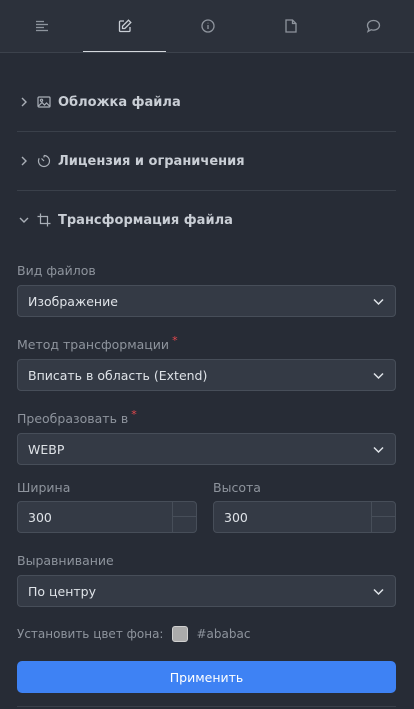 This screenshot has width=414, height=709. What do you see at coordinates (44, 487) in the screenshot?
I see `width-label: Ширина` at bounding box center [44, 487].